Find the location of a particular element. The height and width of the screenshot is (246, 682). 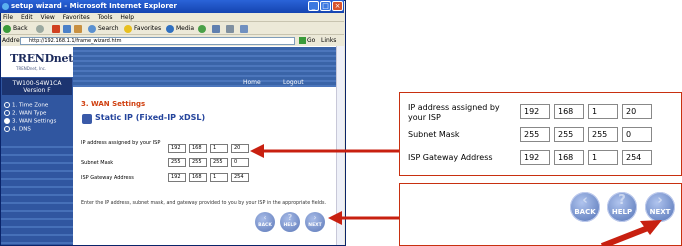

buttons-arrow-head is located at coordinates (335, 218).